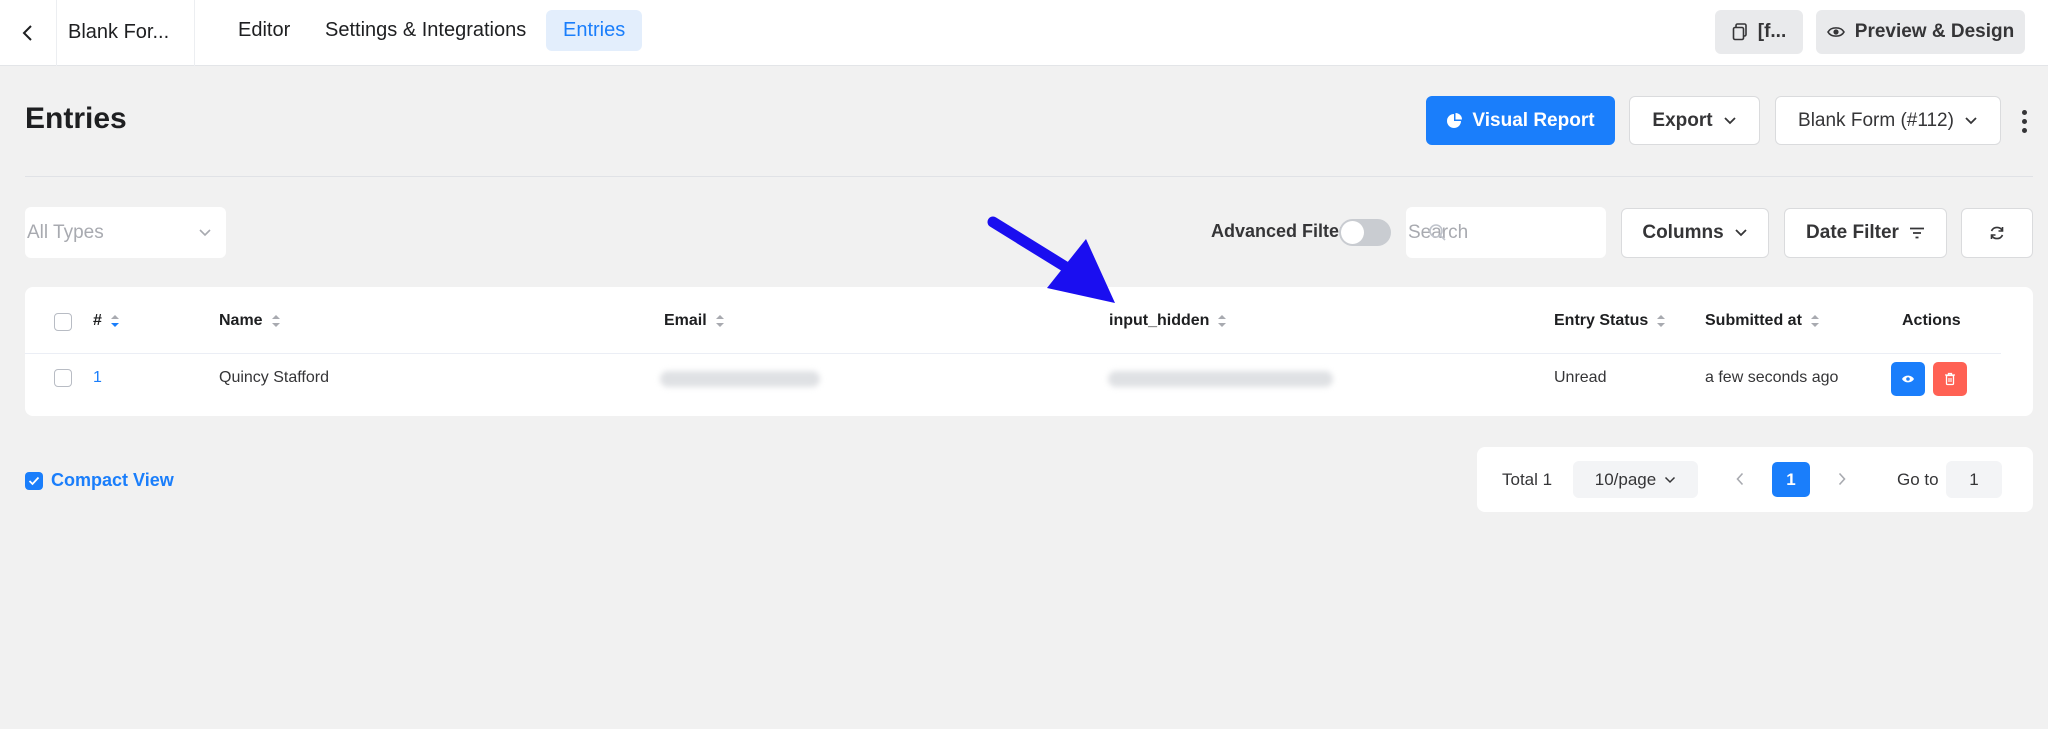 This screenshot has width=2048, height=729. I want to click on refresh-button, so click(1997, 233).